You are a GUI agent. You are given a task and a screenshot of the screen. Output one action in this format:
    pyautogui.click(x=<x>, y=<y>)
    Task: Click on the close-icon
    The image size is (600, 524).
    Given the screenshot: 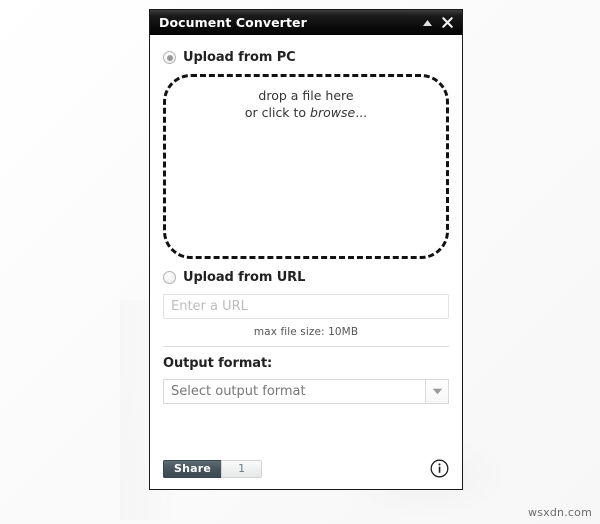 What is the action you would take?
    pyautogui.click(x=447, y=23)
    